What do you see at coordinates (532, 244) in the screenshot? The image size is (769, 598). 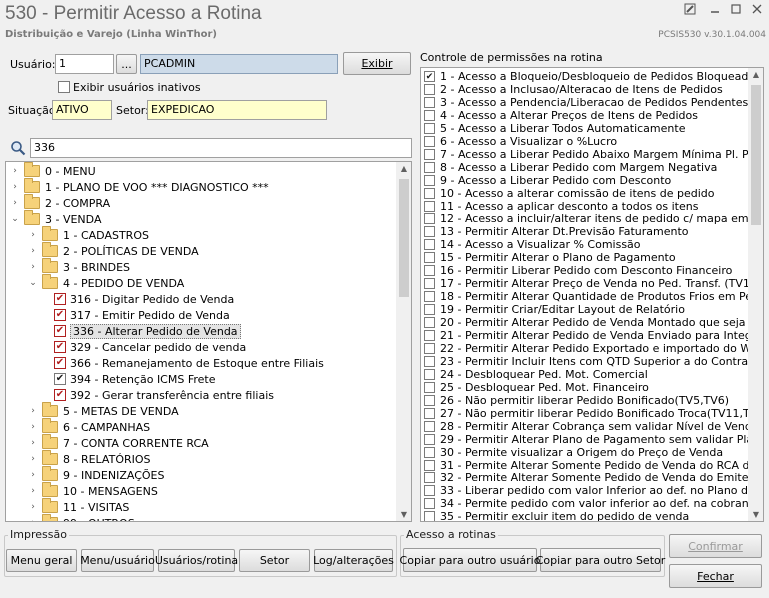 I see `permission-item: 14 - Acesso a Visualizar % Comissão` at bounding box center [532, 244].